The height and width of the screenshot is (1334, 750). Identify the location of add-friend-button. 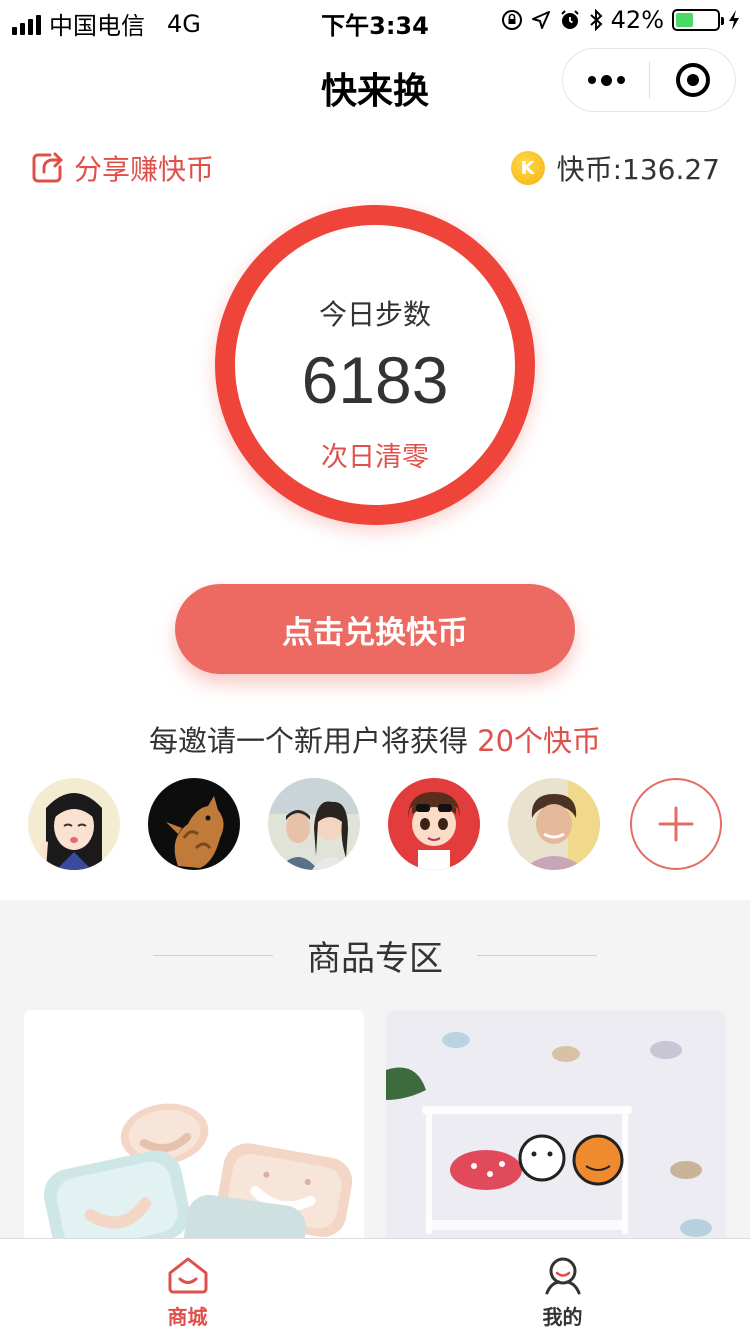
(676, 824).